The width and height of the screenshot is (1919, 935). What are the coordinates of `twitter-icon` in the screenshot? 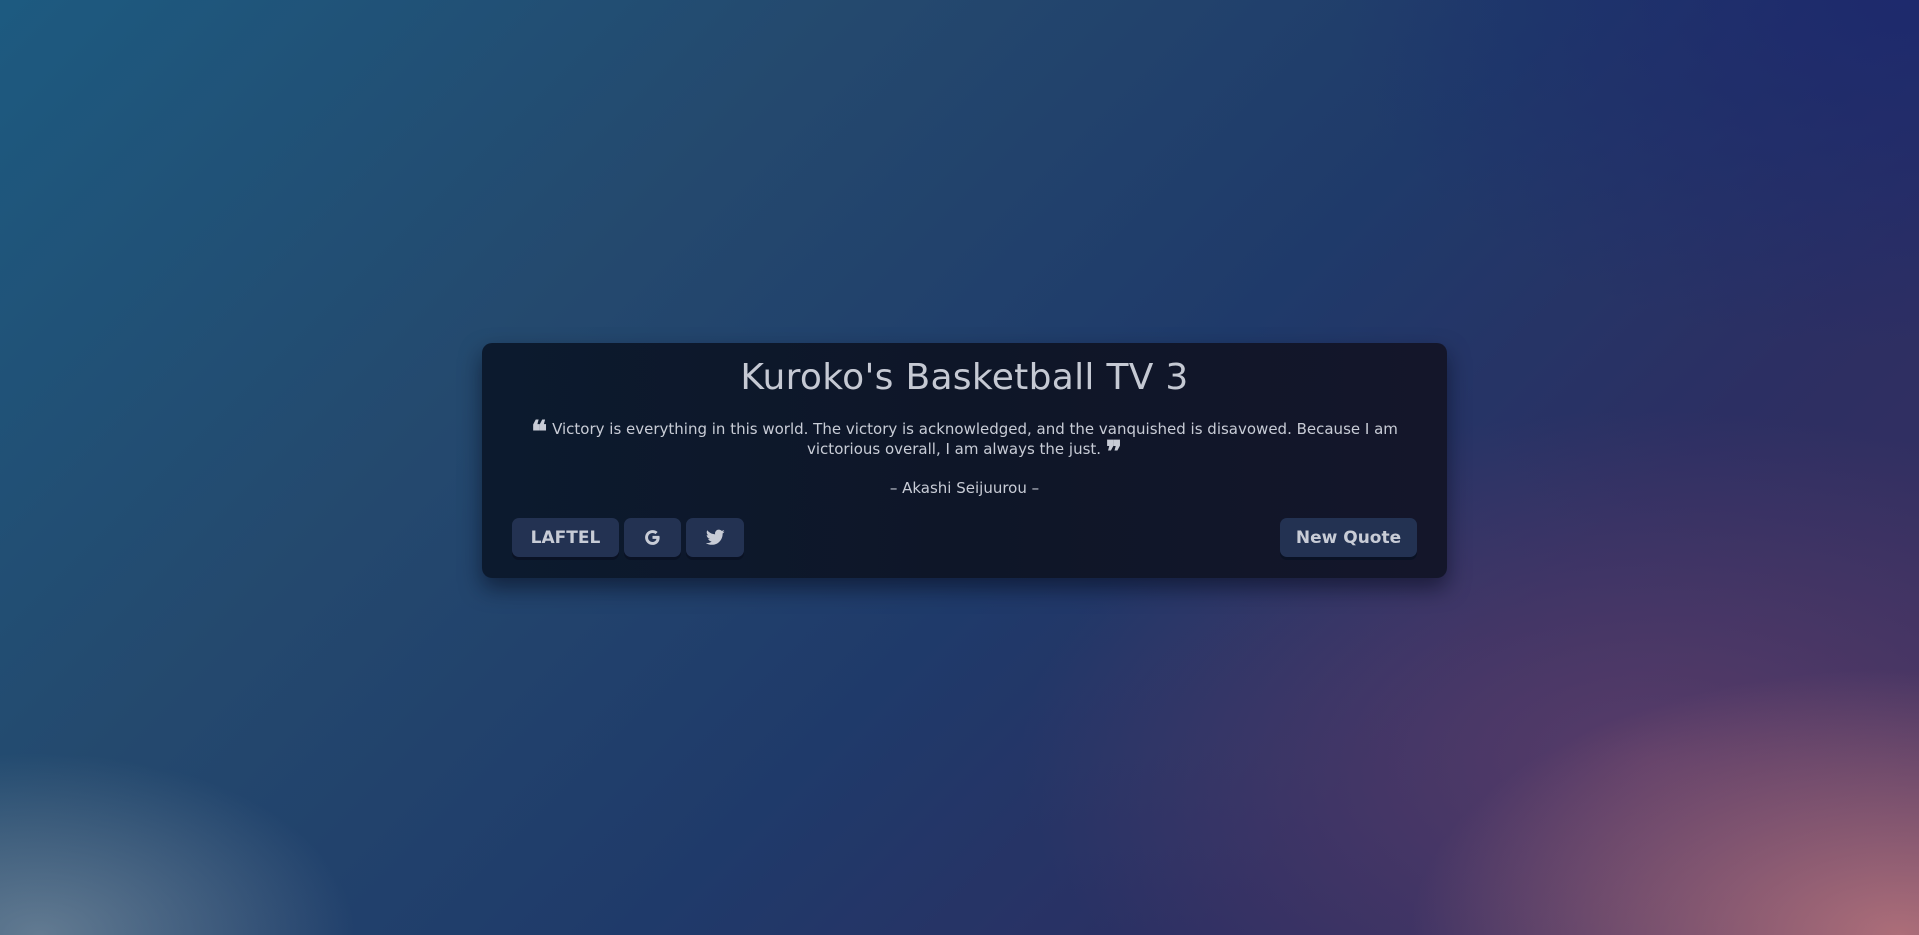 It's located at (715, 537).